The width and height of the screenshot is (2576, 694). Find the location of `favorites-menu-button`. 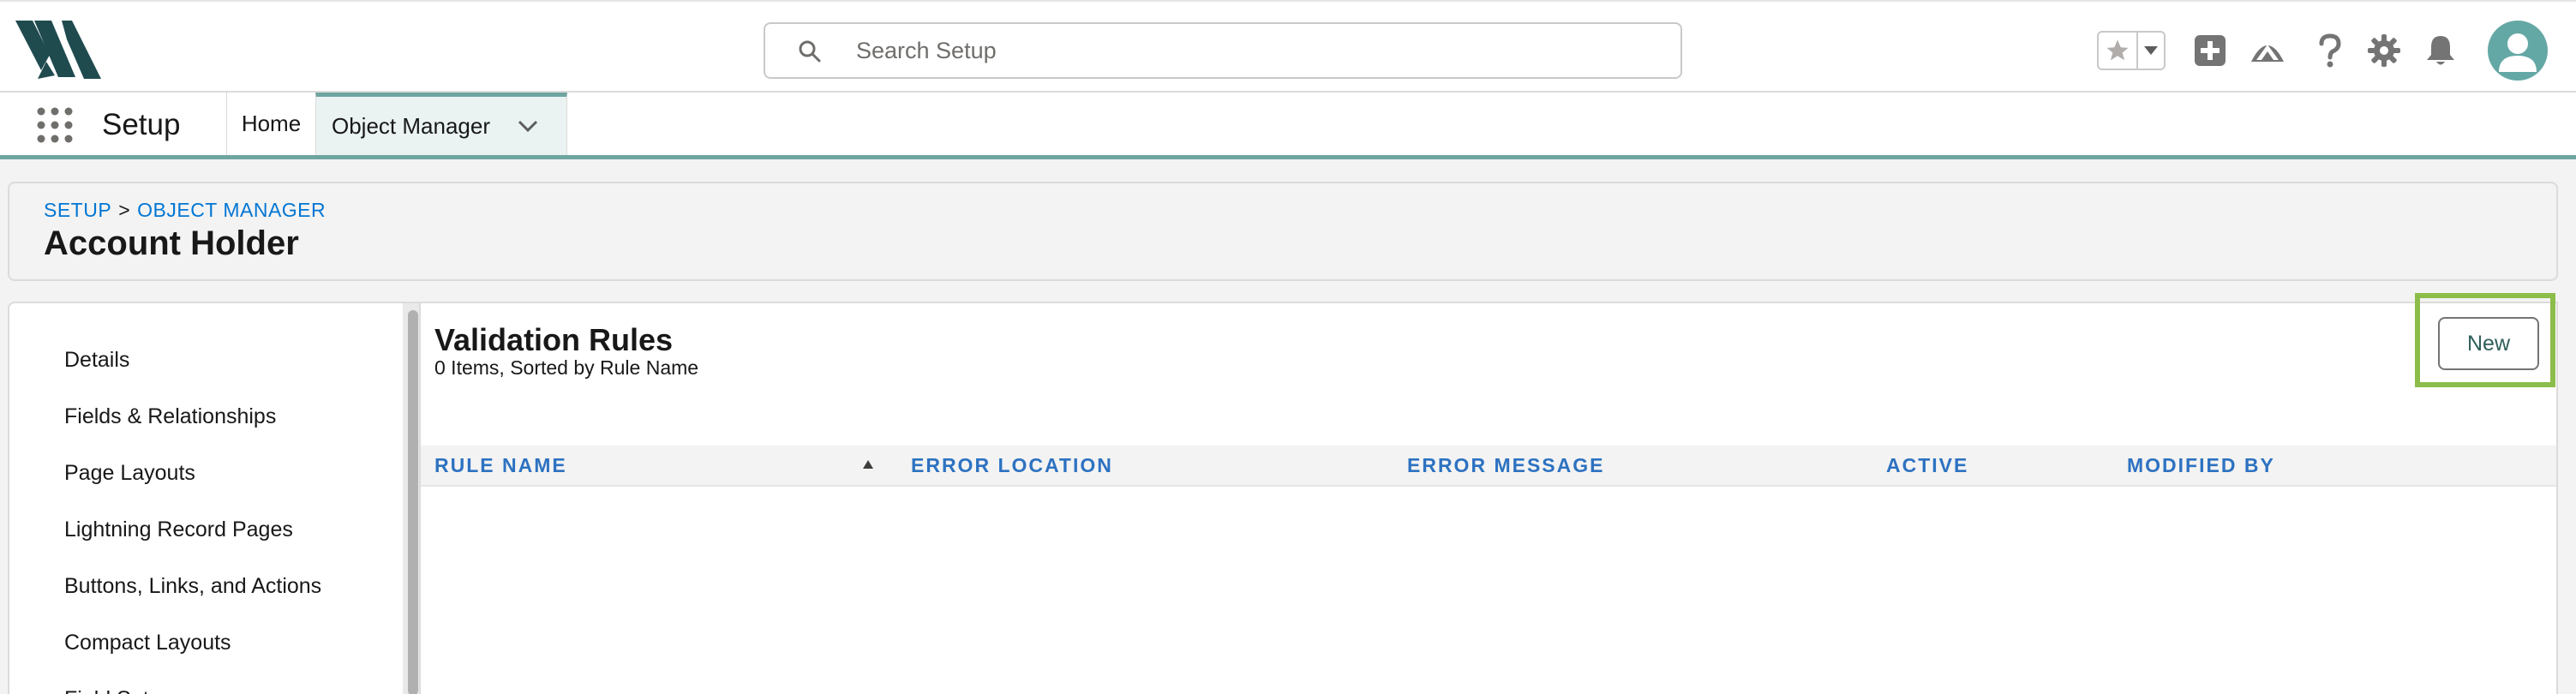

favorites-menu-button is located at coordinates (2150, 51).